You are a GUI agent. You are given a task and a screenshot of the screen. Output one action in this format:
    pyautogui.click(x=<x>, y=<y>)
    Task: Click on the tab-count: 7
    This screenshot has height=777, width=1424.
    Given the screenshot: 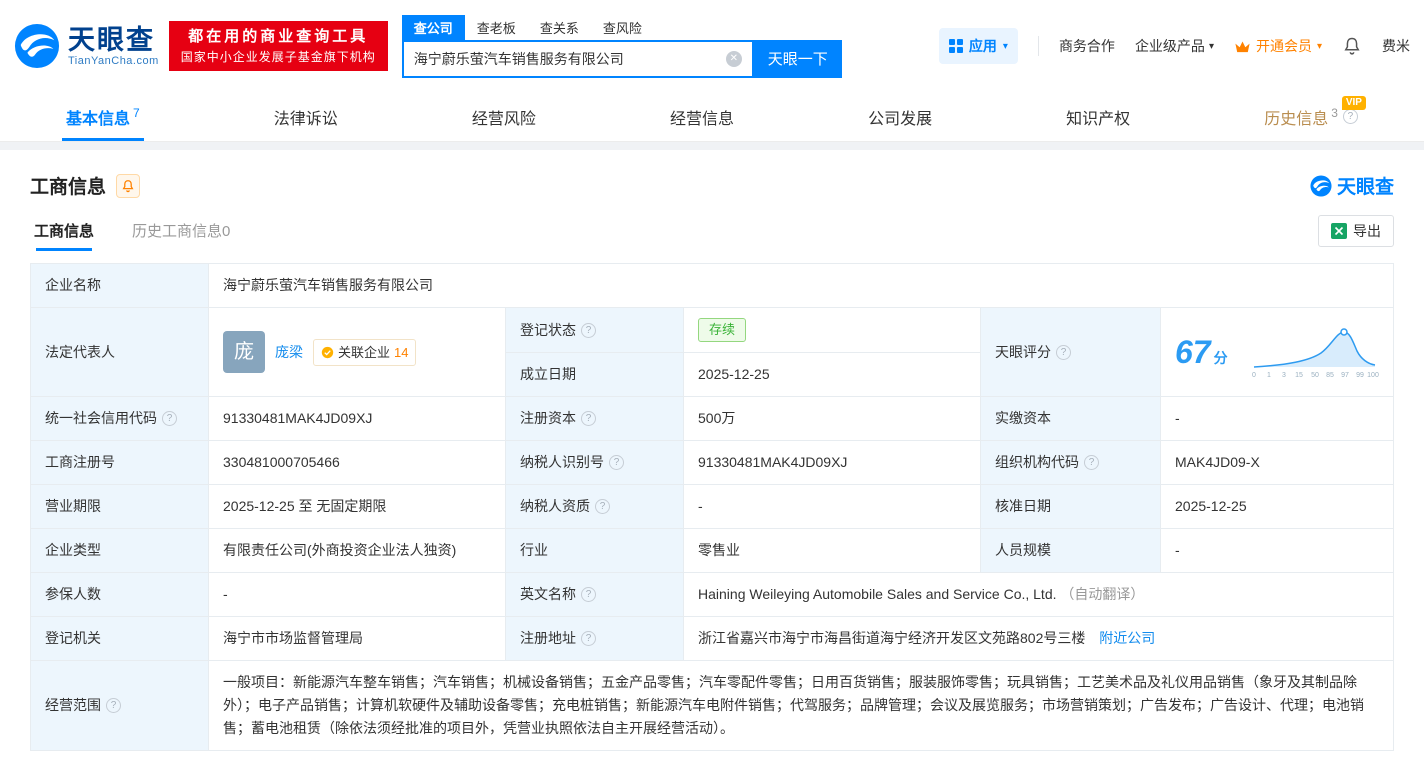 What is the action you would take?
    pyautogui.click(x=136, y=112)
    